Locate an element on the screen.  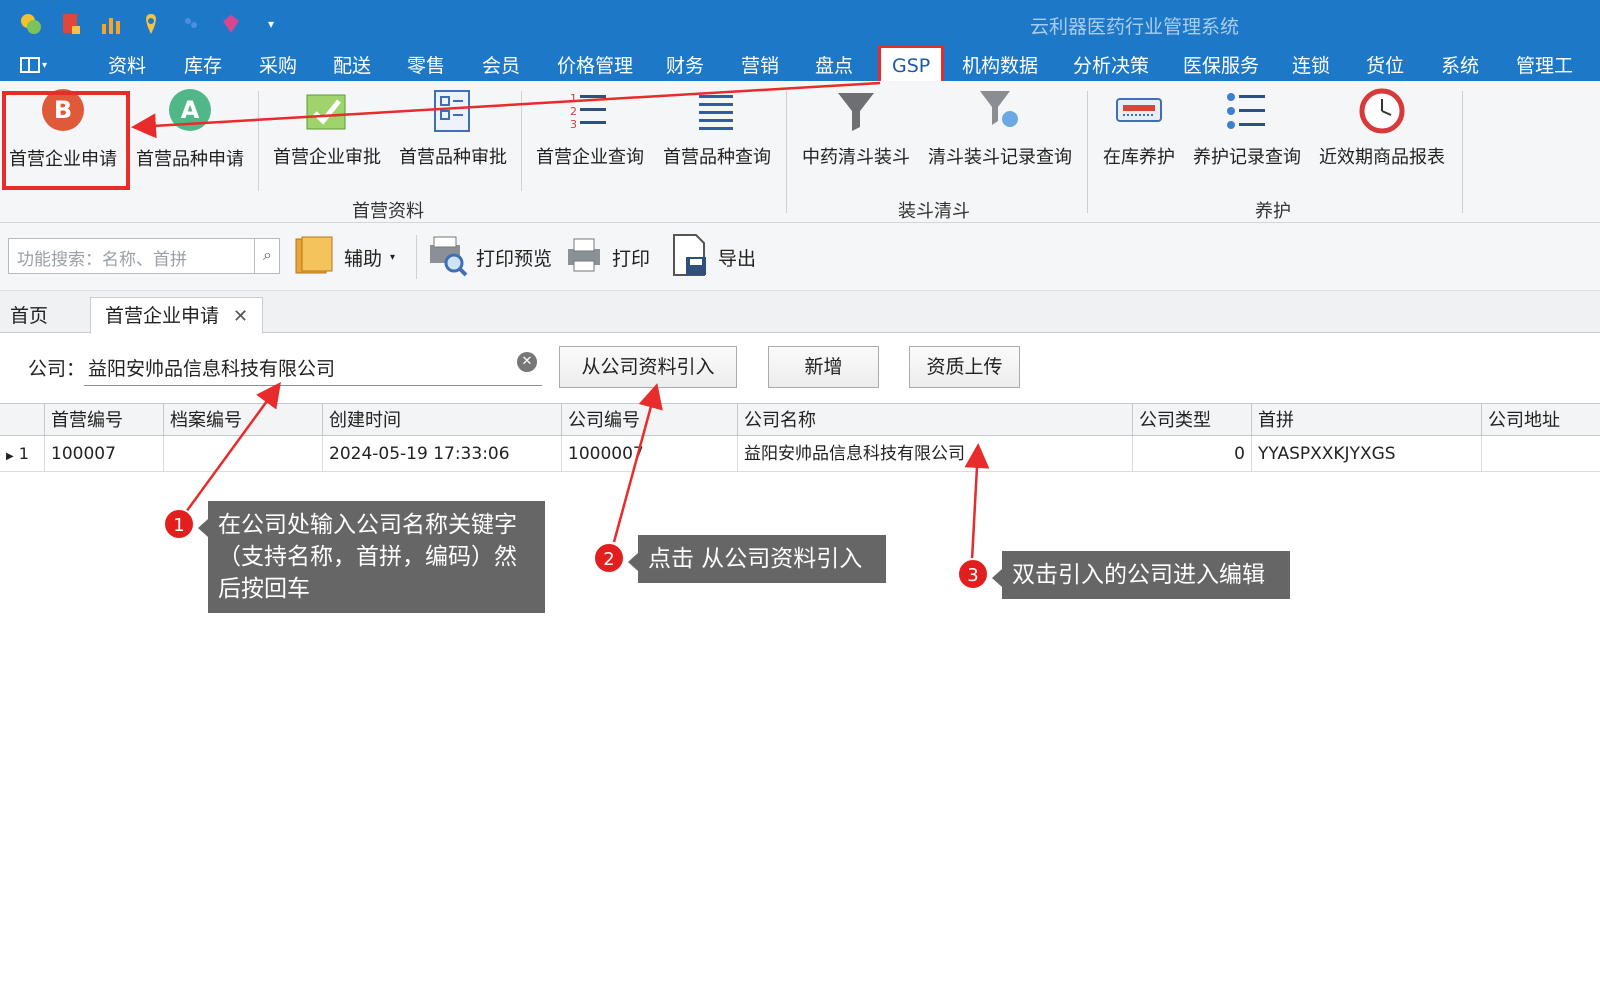
app-title: 云利器医药行业管理系统 is located at coordinates (1135, 27).